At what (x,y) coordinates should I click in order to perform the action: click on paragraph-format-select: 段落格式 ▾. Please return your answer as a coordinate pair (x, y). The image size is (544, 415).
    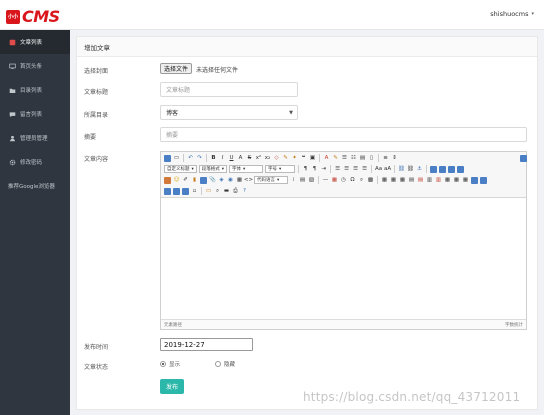
    Looking at the image, I should click on (213, 169).